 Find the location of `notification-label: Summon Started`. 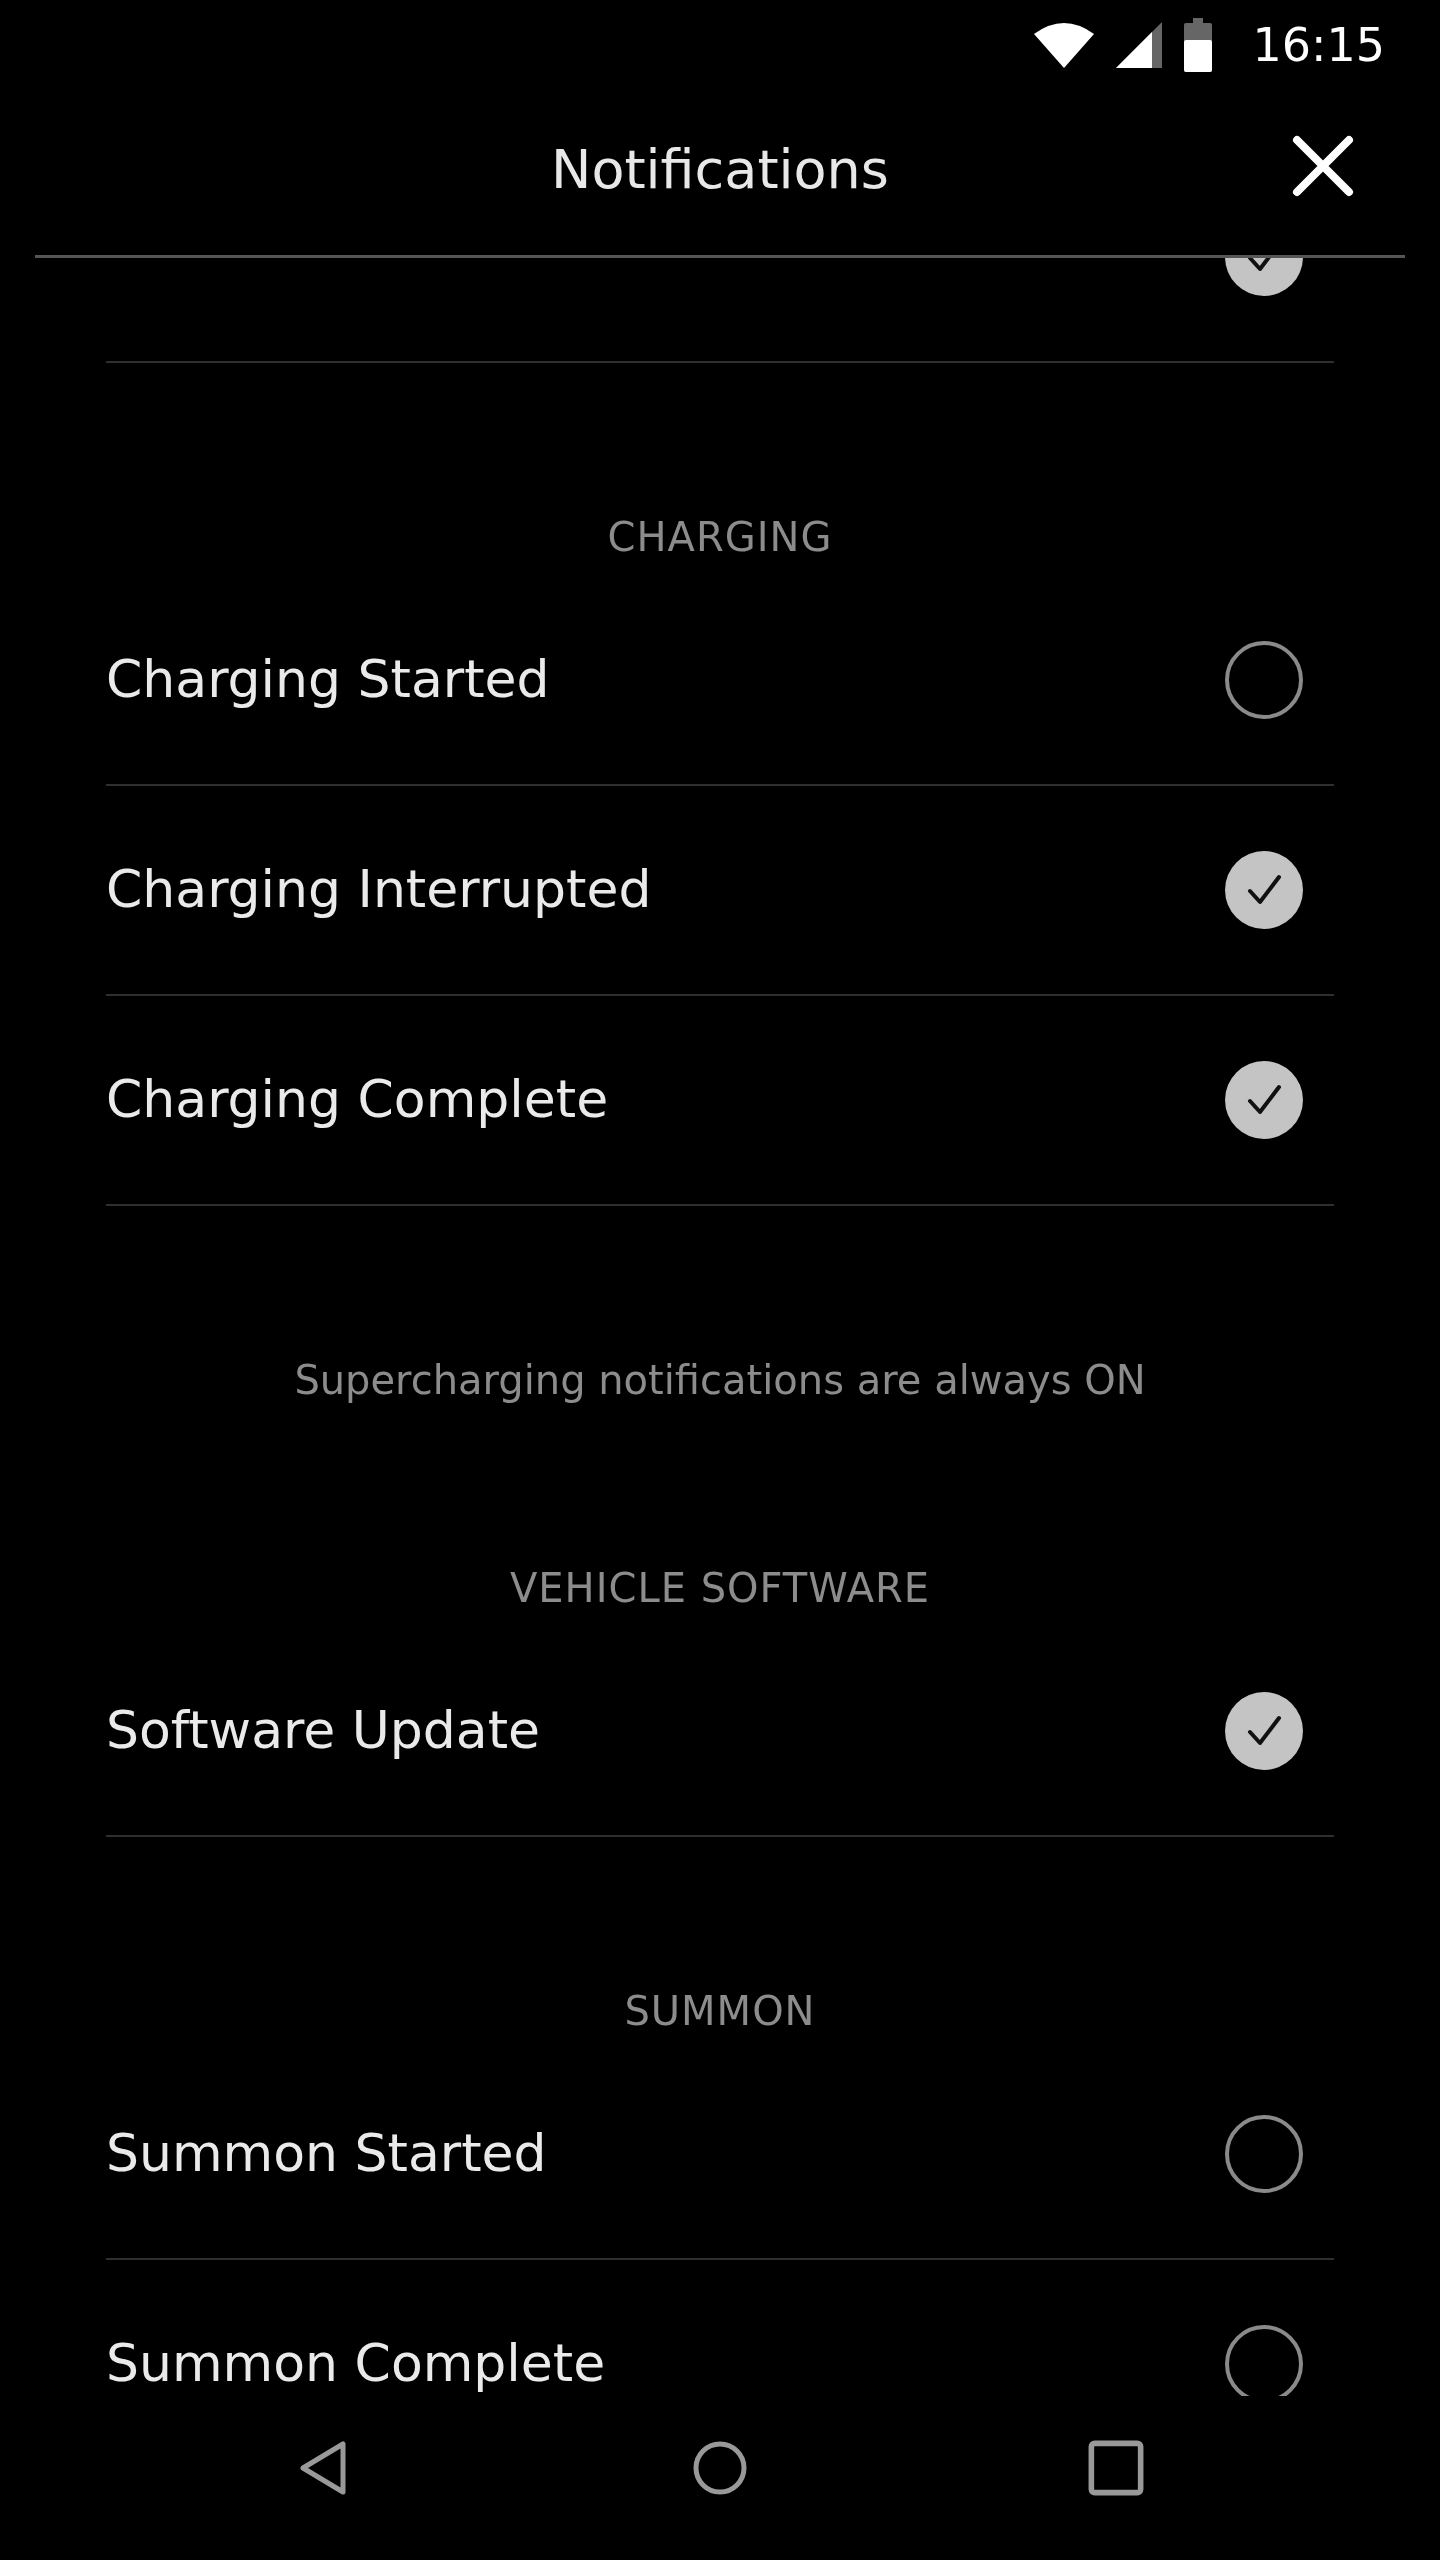

notification-label: Summon Started is located at coordinates (326, 2154).